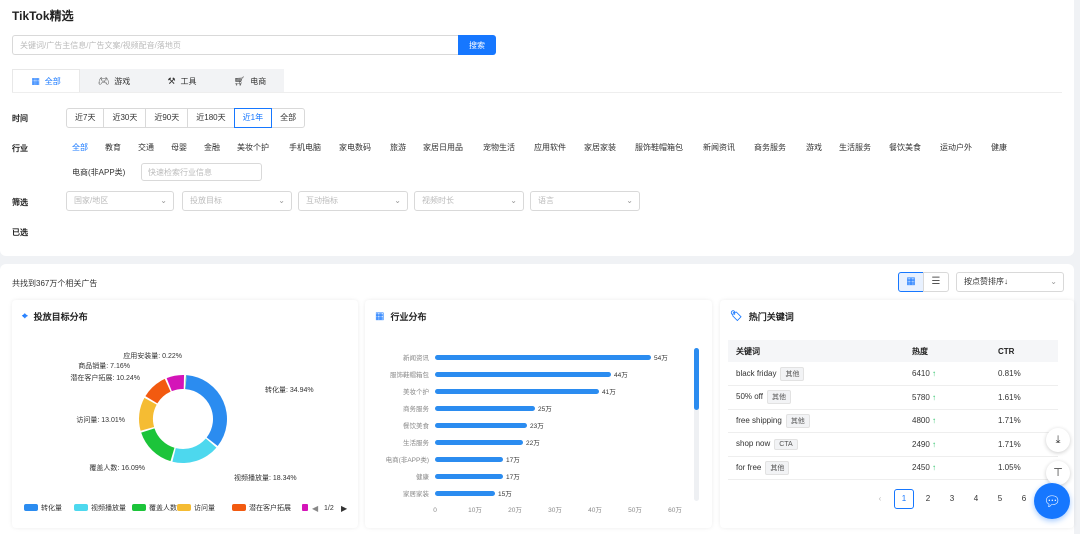  Describe the element at coordinates (80, 147) in the screenshot. I see `industry-item: 全部` at that location.